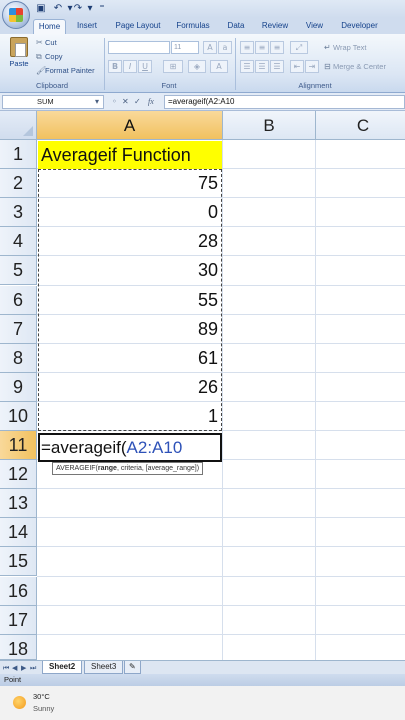 Image resolution: width=405 pixels, height=720 pixels. What do you see at coordinates (65, 71) in the screenshot?
I see `format-painter-button: 🖌Format Painter` at bounding box center [65, 71].